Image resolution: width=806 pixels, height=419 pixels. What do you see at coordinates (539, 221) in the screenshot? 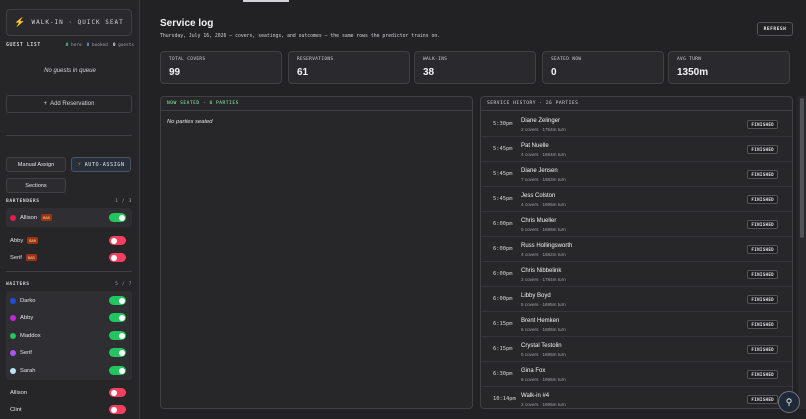
I see `history-name: Chris Mueller` at bounding box center [539, 221].